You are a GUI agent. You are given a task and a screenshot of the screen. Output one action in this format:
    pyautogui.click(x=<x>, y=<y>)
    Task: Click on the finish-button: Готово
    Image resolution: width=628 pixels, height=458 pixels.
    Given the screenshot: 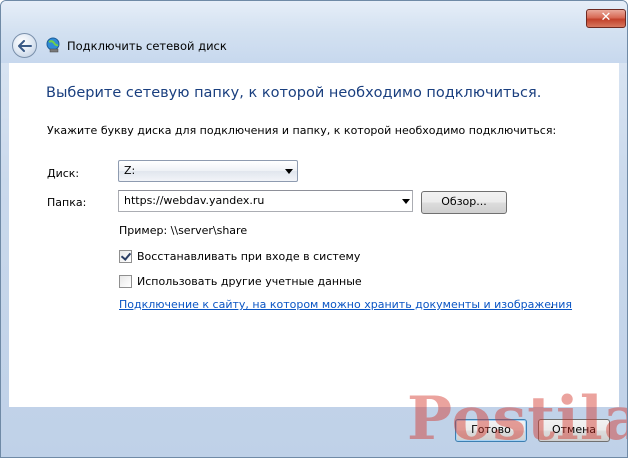 What is the action you would take?
    pyautogui.click(x=491, y=430)
    